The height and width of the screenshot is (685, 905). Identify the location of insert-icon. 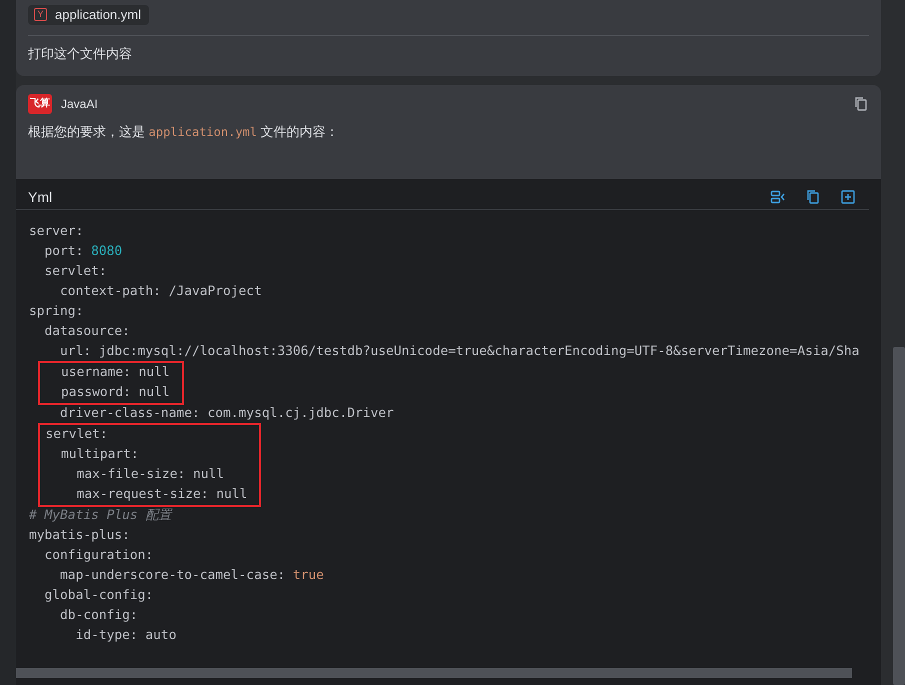
(778, 197).